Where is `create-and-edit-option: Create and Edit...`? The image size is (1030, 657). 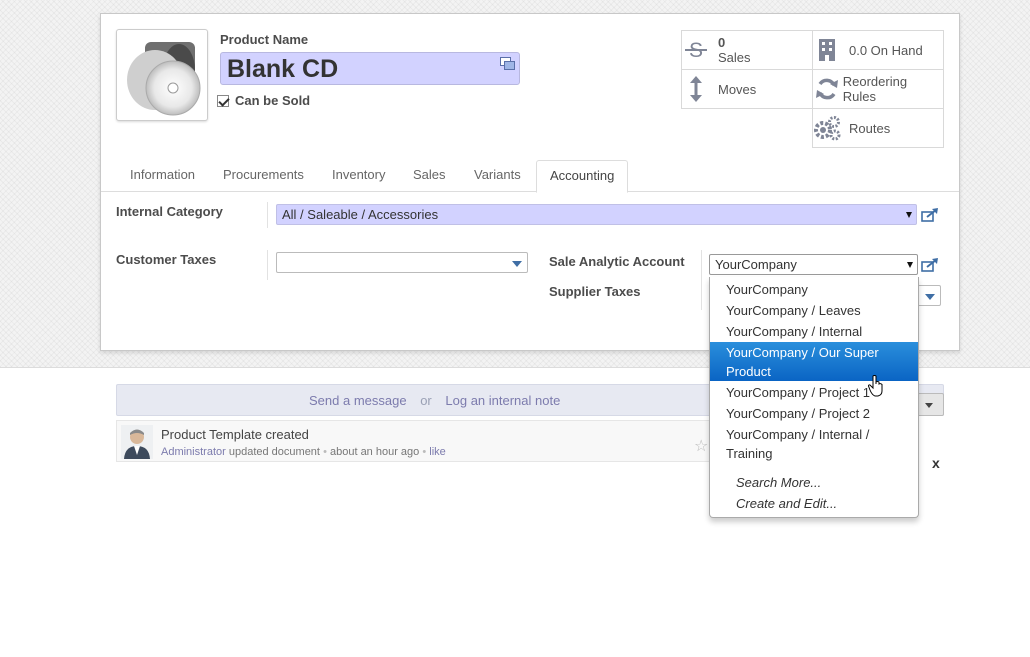 create-and-edit-option: Create and Edit... is located at coordinates (786, 503).